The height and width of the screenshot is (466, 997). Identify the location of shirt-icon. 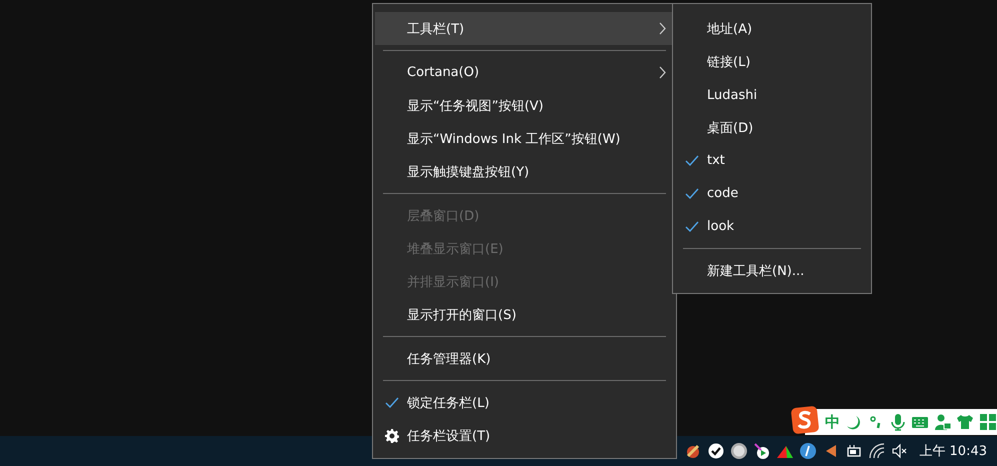
(965, 422).